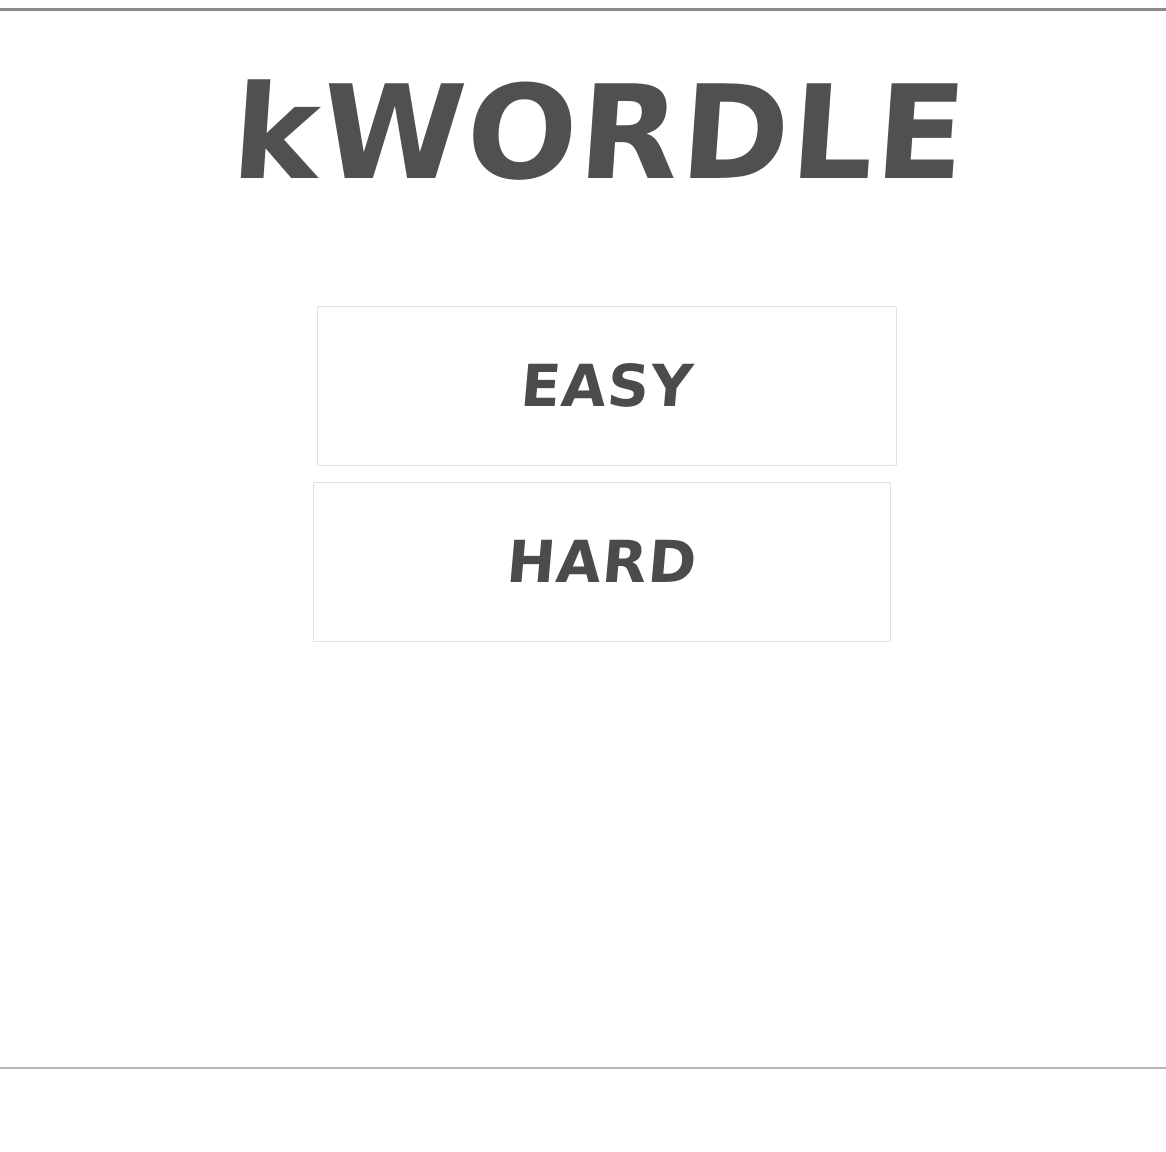 The width and height of the screenshot is (1166, 1152). Describe the element at coordinates (600, 133) in the screenshot. I see `game-title: kWORDLE` at that location.